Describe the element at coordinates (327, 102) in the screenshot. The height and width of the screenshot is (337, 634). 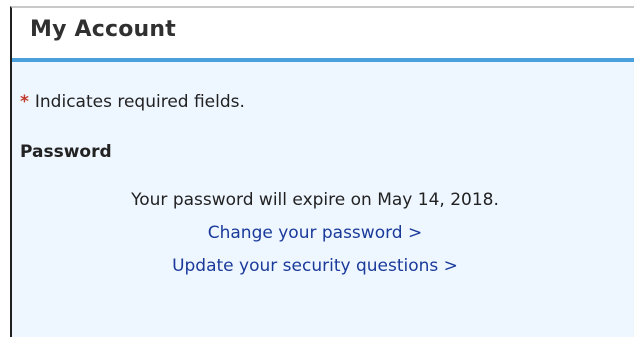
I see `required-fields-note: * Indicates required fields.` at that location.